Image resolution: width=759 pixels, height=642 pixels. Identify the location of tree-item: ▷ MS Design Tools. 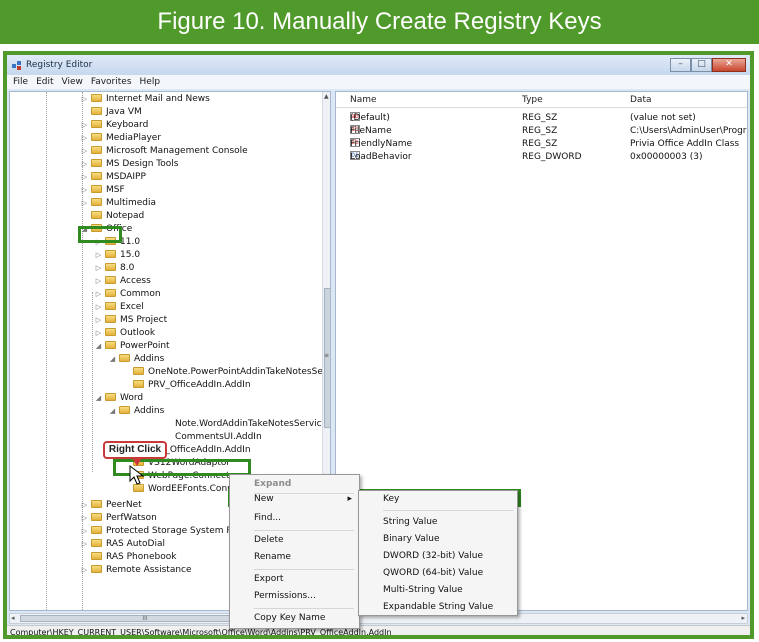
(129, 164).